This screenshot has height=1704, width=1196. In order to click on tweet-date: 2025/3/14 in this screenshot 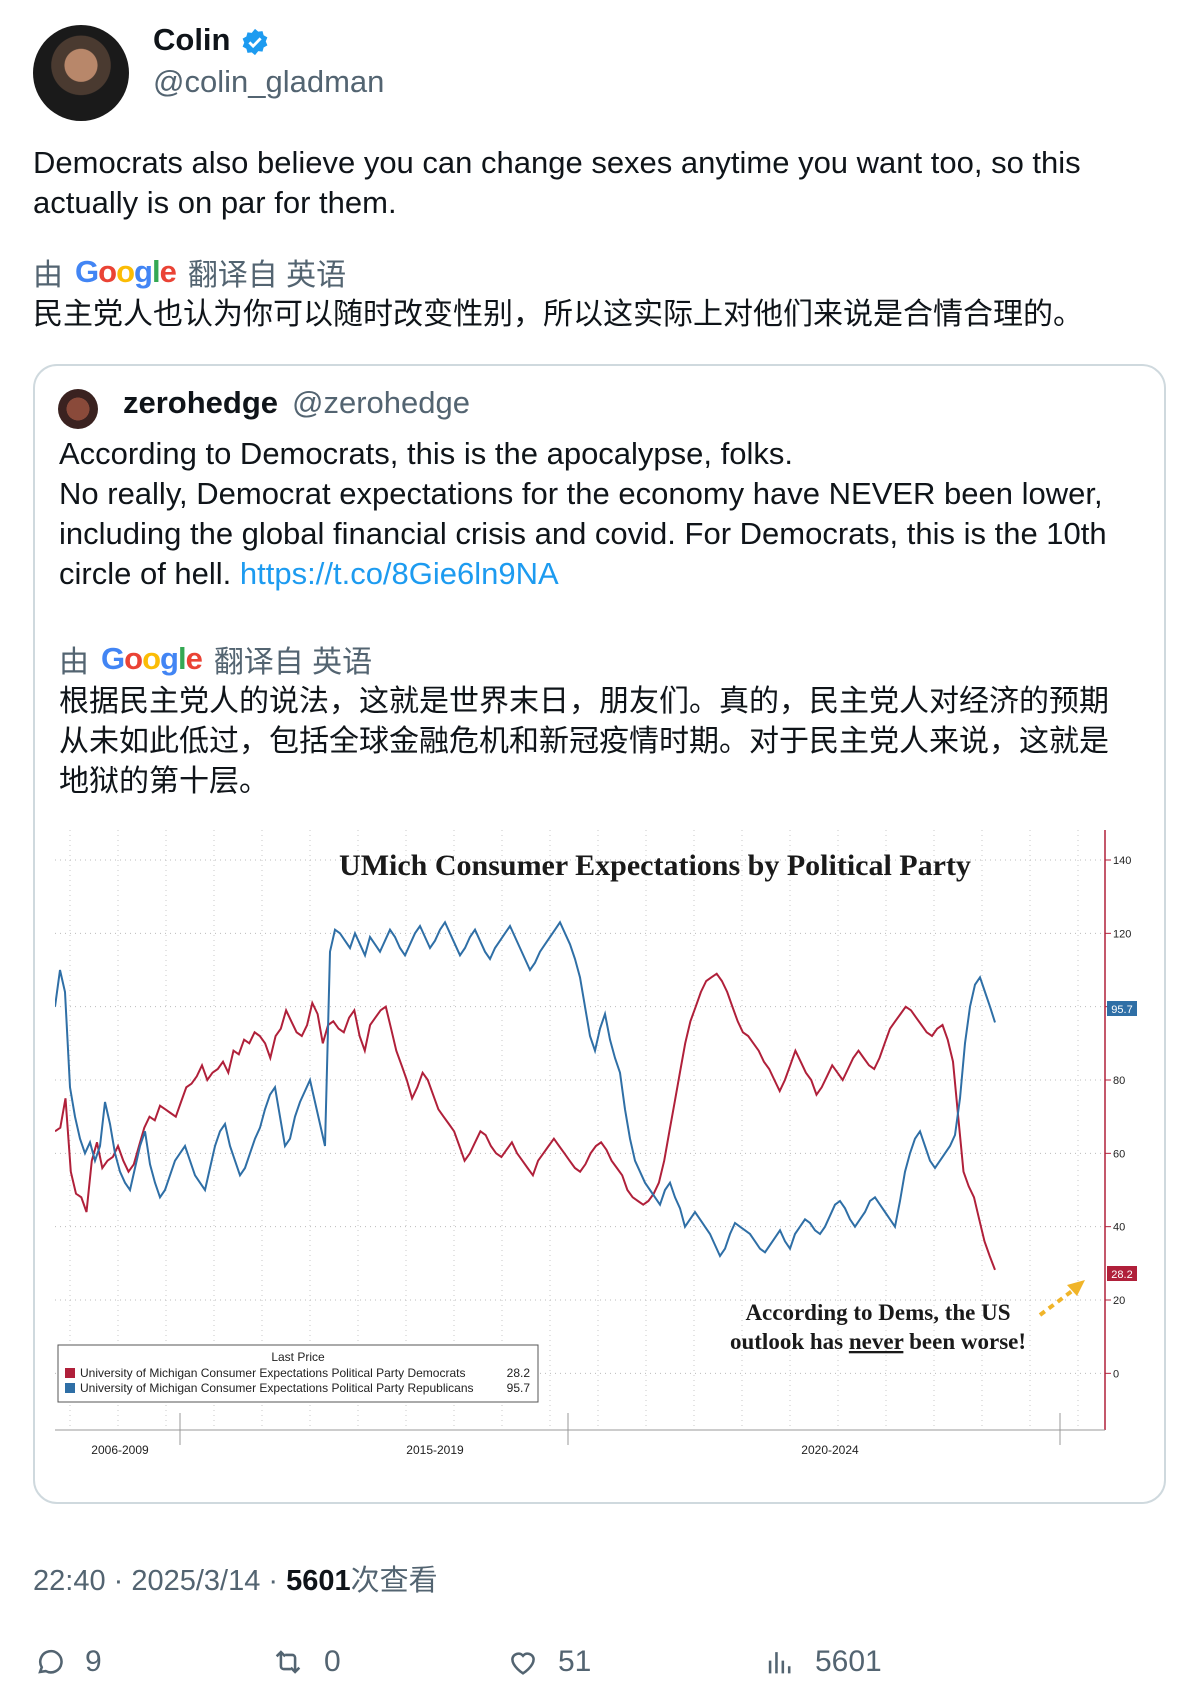, I will do `click(195, 1581)`.